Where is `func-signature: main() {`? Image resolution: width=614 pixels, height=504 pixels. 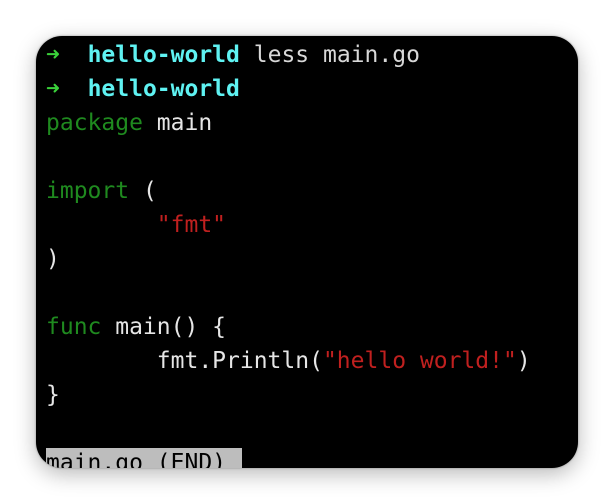 func-signature: main() { is located at coordinates (164, 327).